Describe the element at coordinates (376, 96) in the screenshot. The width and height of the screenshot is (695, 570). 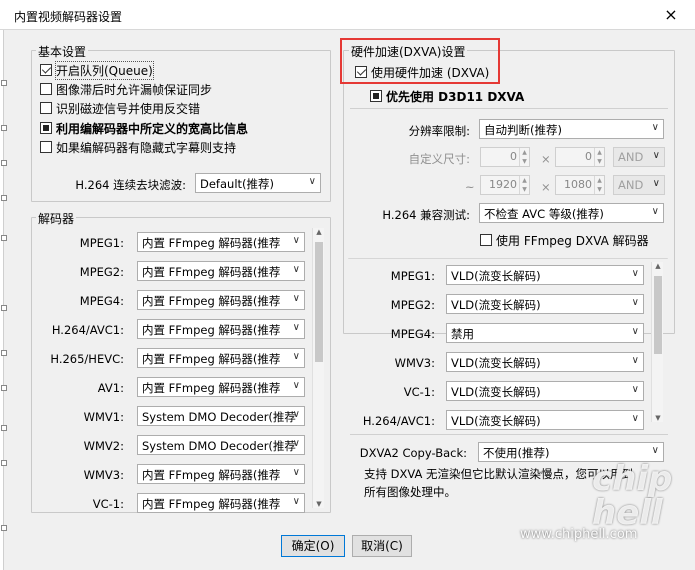
I see `d3d11-checkbox` at that location.